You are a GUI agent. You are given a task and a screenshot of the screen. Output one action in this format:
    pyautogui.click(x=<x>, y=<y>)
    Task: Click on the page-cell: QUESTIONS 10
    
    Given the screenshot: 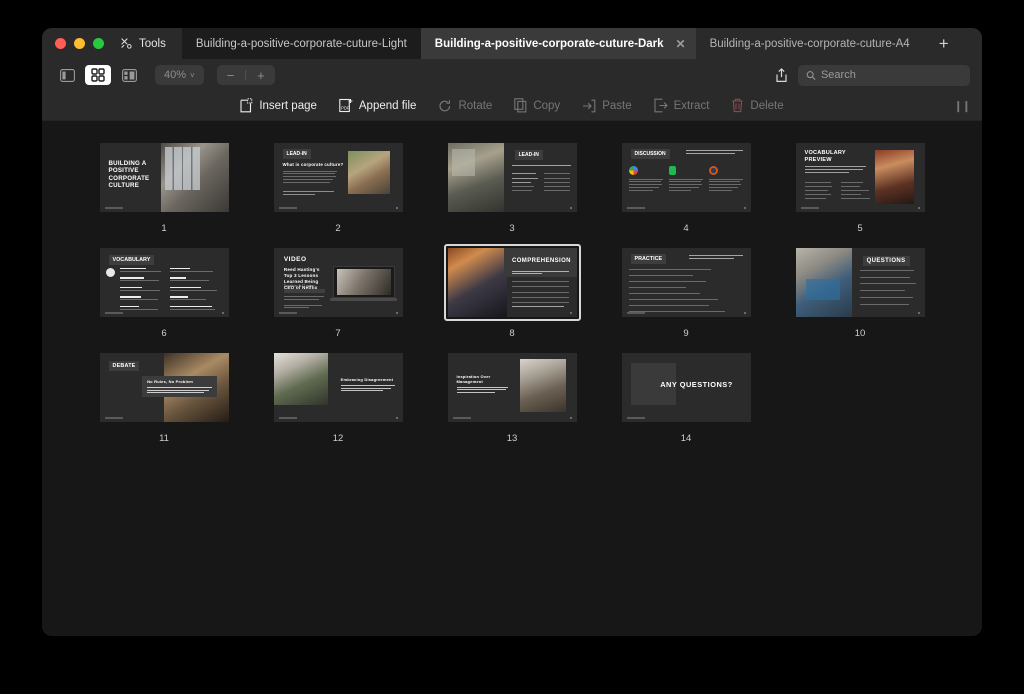 What is the action you would take?
    pyautogui.click(x=860, y=291)
    